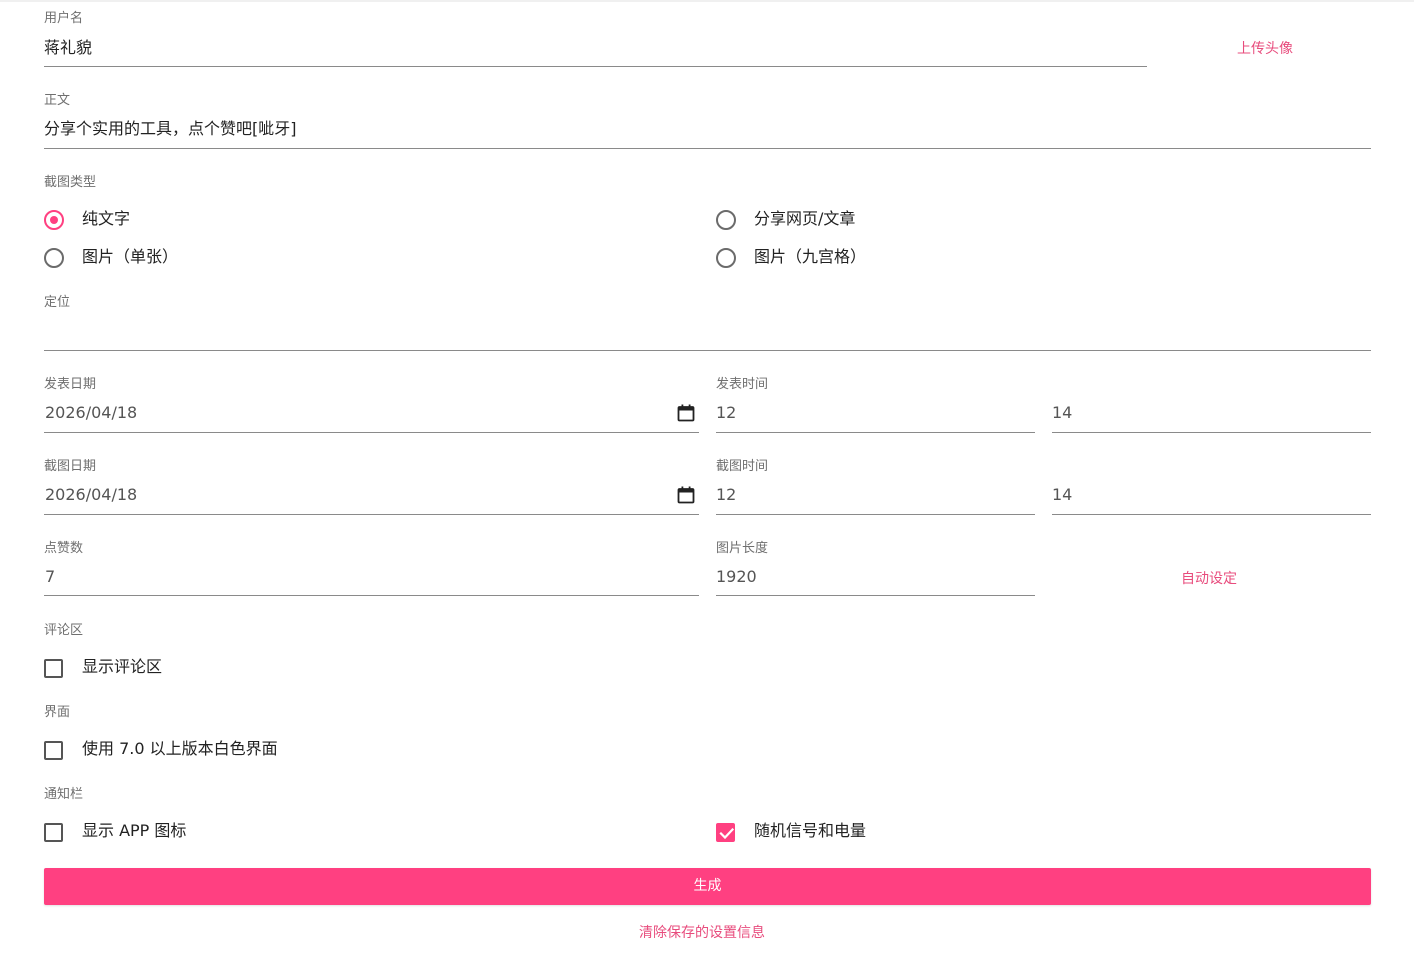 This screenshot has width=1414, height=958. I want to click on auto-set-button: 自动设定, so click(1209, 578).